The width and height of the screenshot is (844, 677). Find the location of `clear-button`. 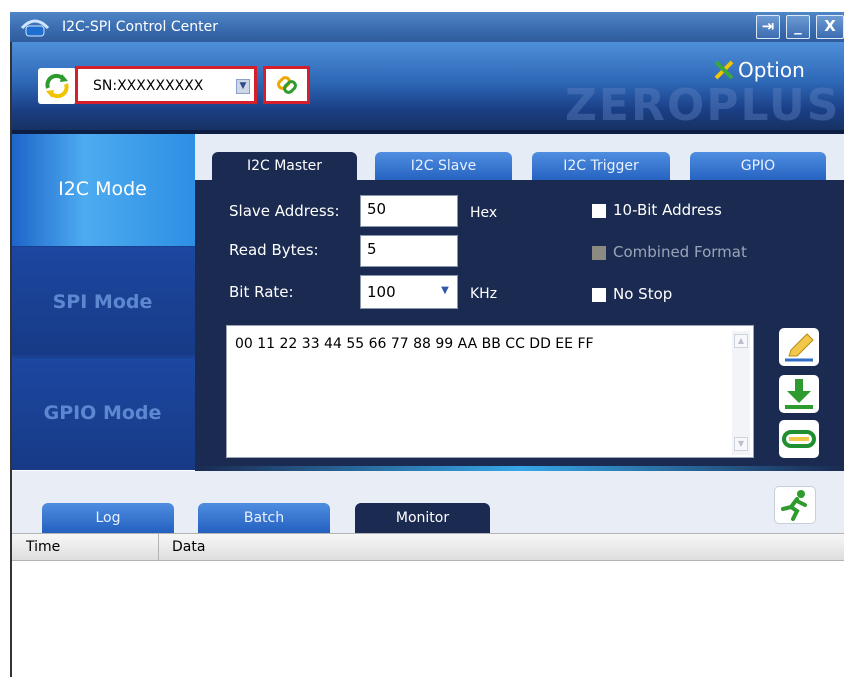

clear-button is located at coordinates (799, 439).